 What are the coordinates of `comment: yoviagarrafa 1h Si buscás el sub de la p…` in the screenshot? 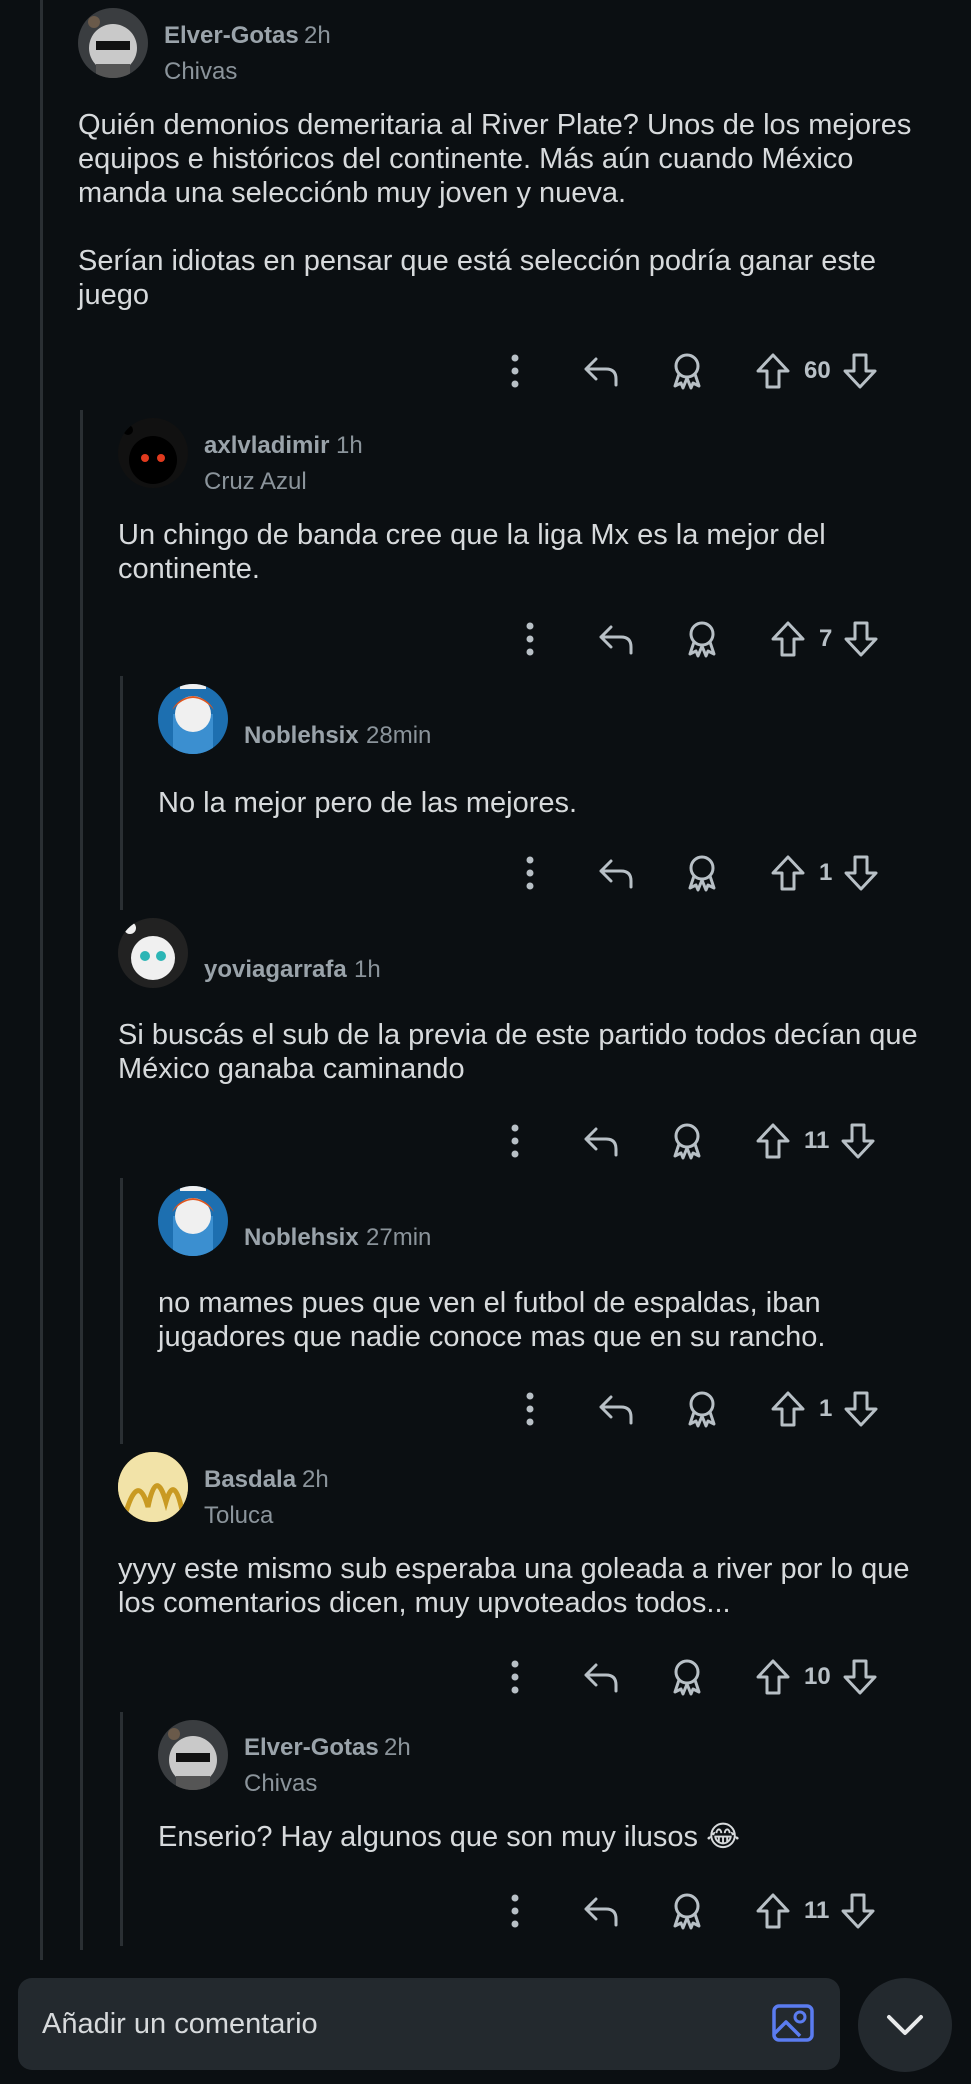 It's located at (528, 997).